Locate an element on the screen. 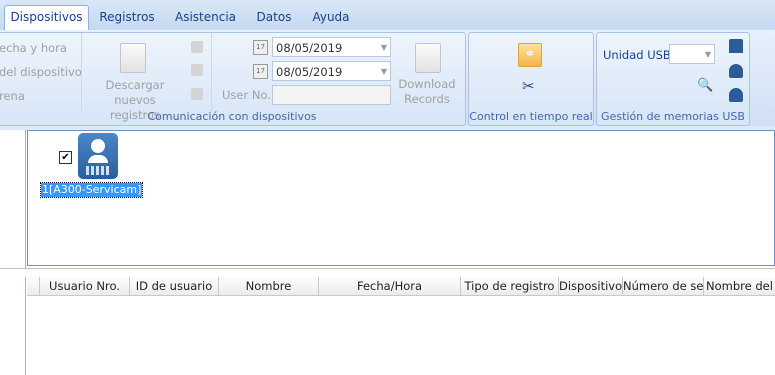  usb-search-icon: 🔍 is located at coordinates (705, 85).